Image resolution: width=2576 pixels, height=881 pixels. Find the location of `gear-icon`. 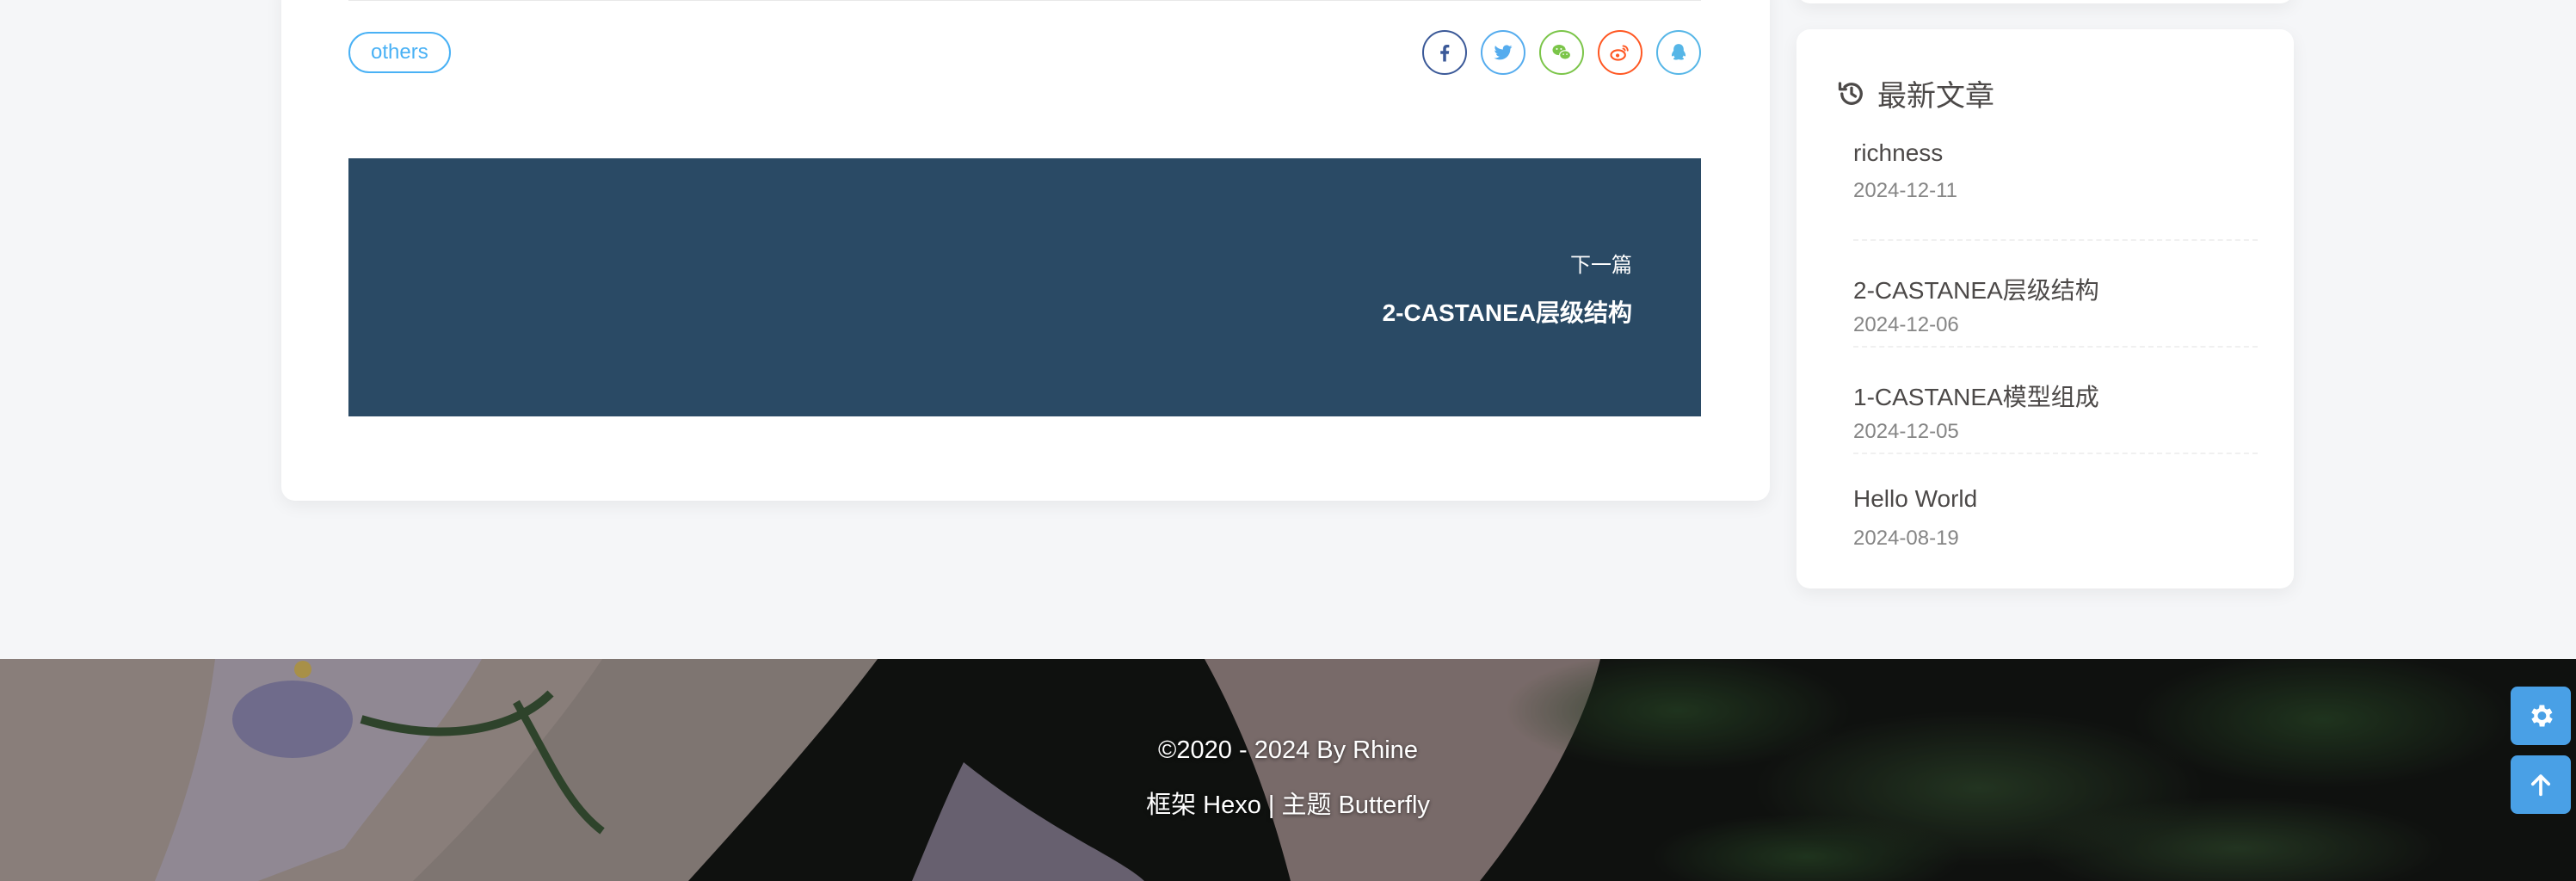

gear-icon is located at coordinates (2542, 716).